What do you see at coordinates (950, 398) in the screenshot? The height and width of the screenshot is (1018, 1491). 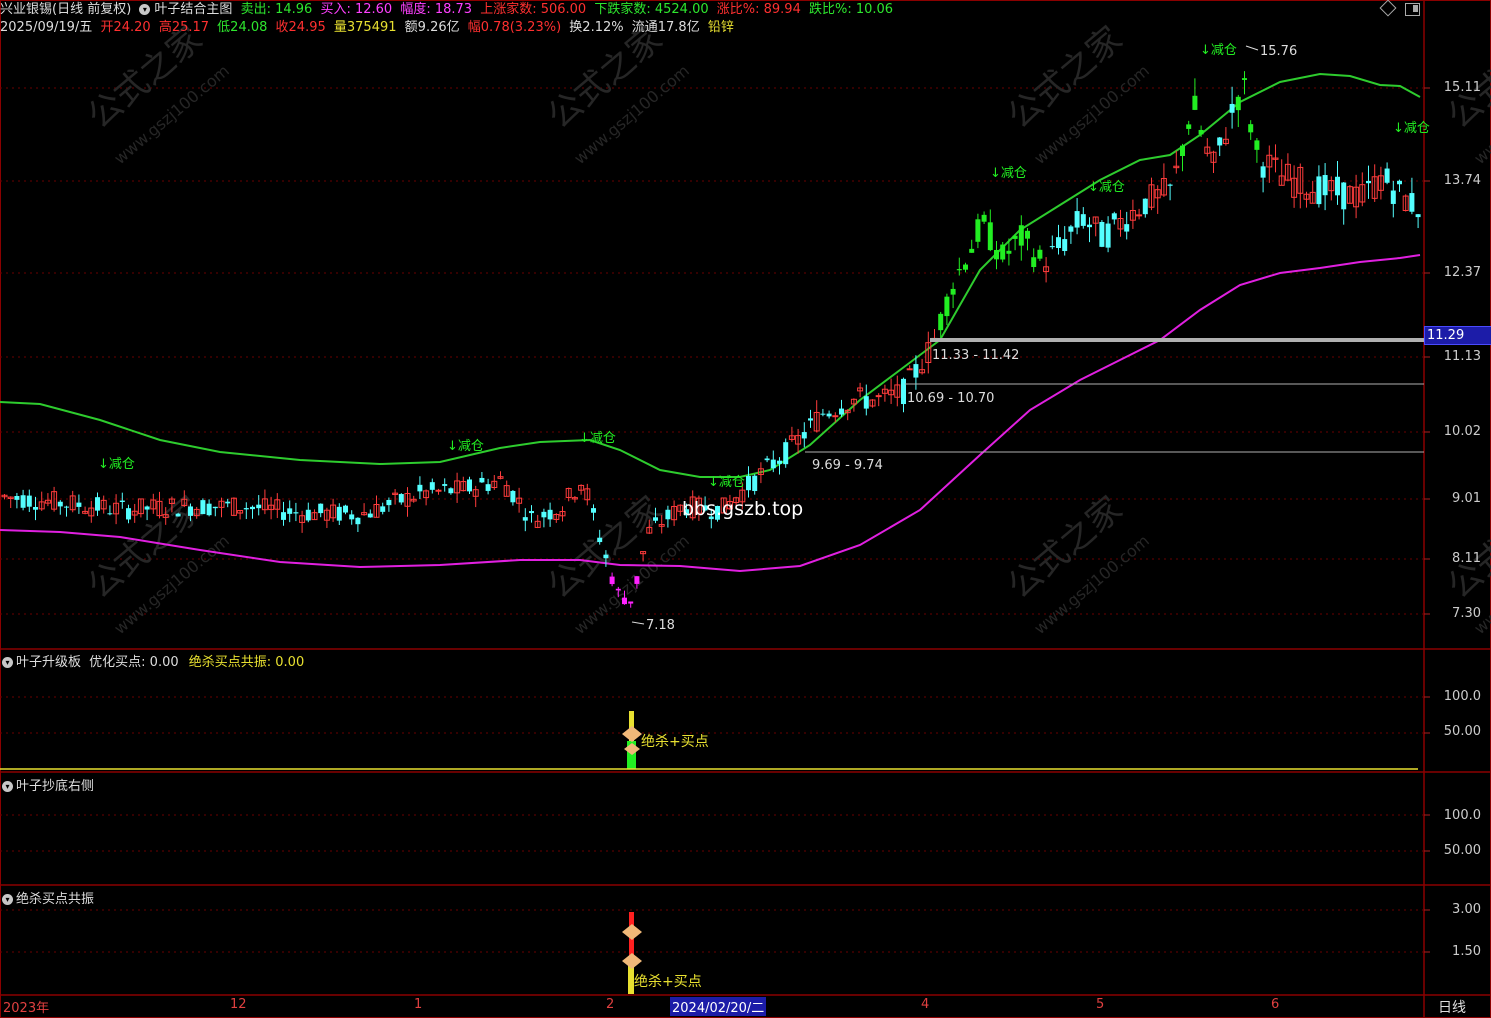 I see `zone-label: 10.69 - 10.70` at bounding box center [950, 398].